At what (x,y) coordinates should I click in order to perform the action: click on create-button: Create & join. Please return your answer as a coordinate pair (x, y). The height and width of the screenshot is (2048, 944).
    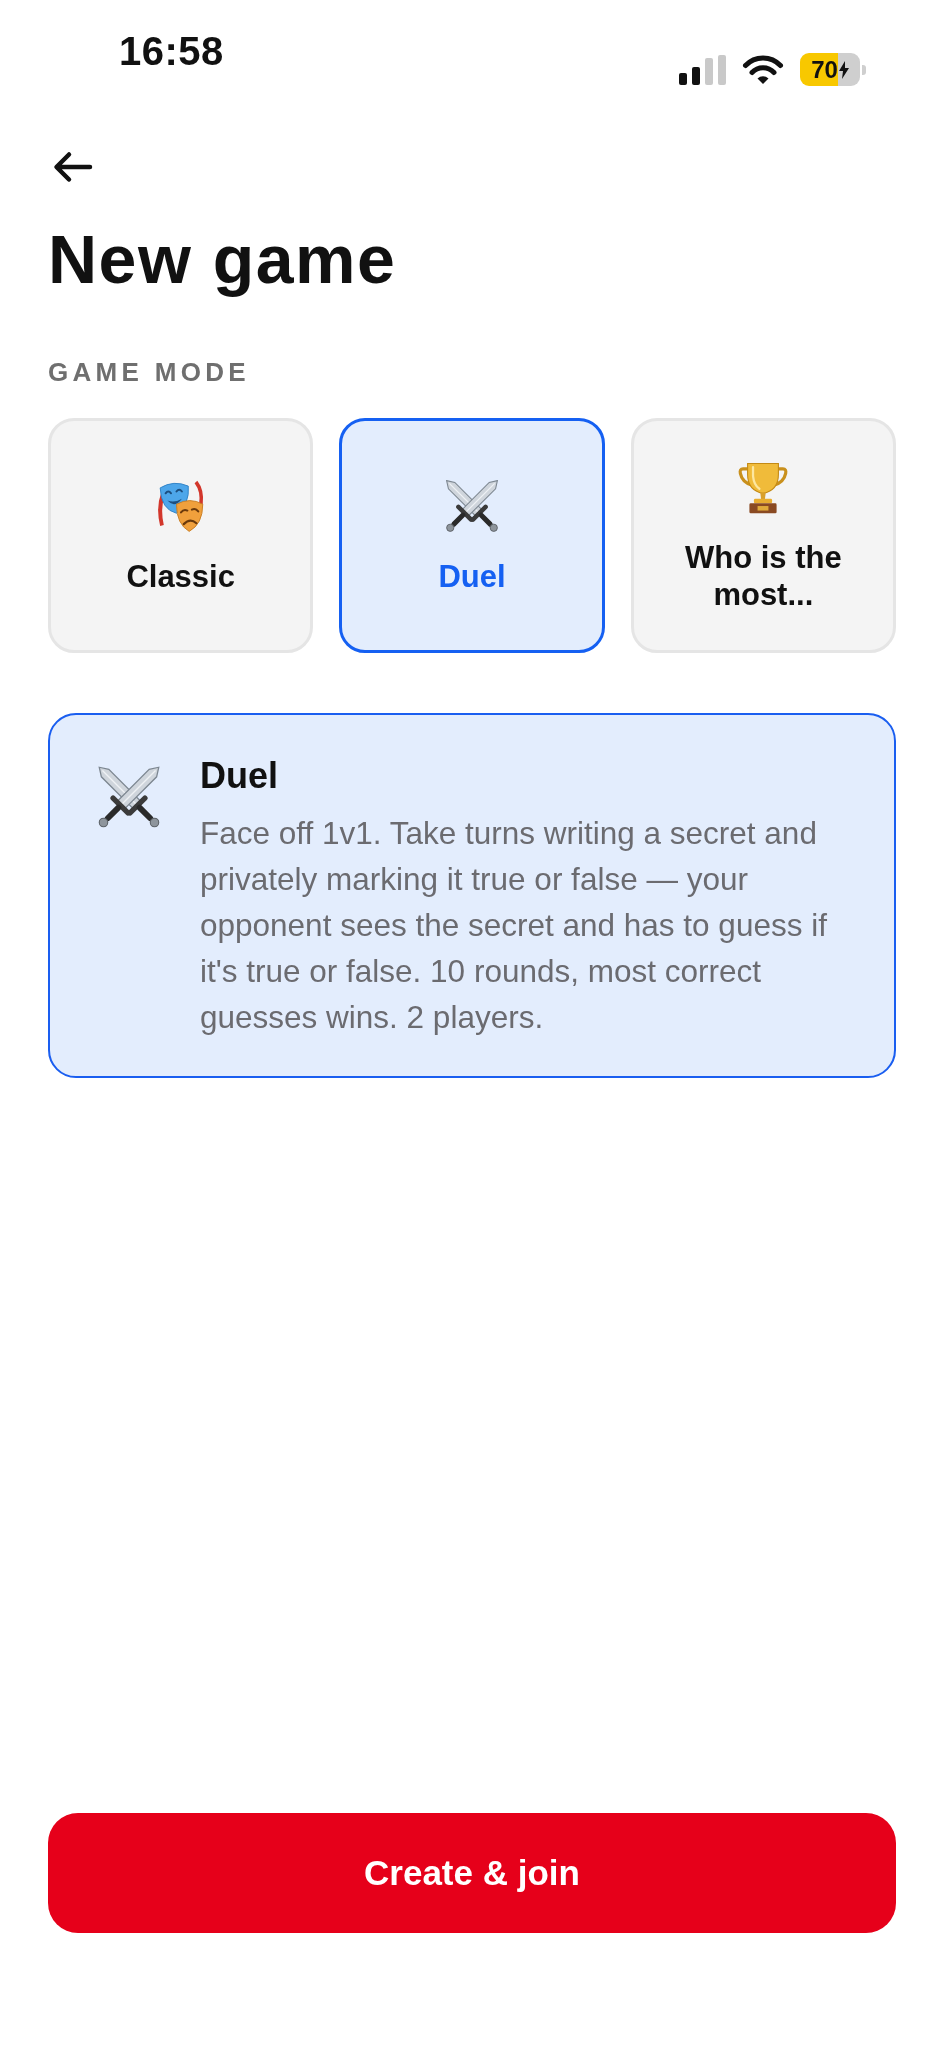
    Looking at the image, I should click on (472, 1873).